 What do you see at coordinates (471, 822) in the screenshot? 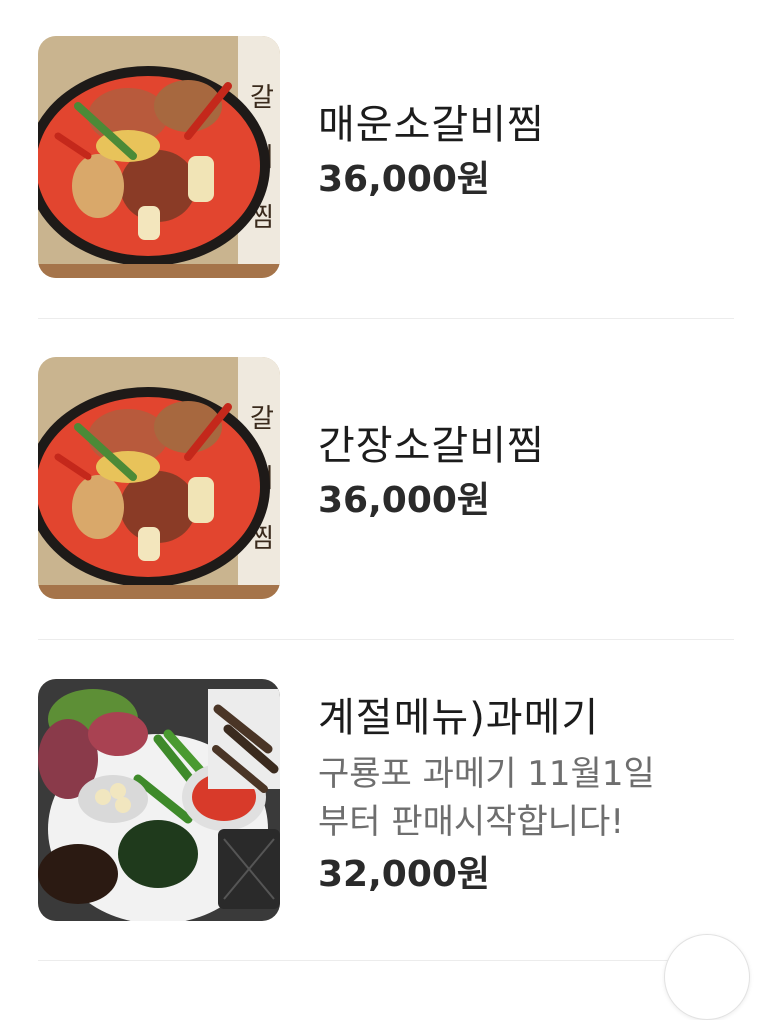
I see `menu-item-description: 부터 판매시작합니다!` at bounding box center [471, 822].